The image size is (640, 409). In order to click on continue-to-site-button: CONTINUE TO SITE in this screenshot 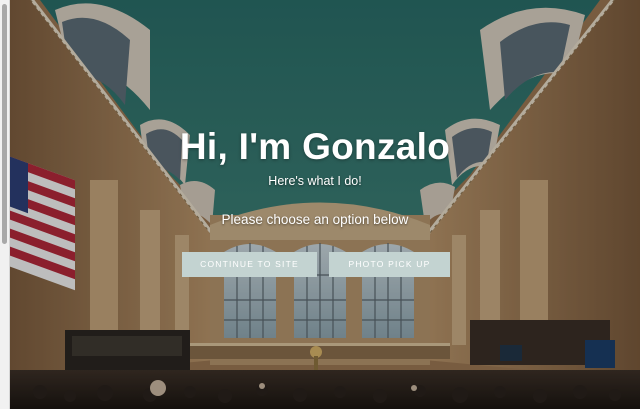, I will do `click(249, 264)`.